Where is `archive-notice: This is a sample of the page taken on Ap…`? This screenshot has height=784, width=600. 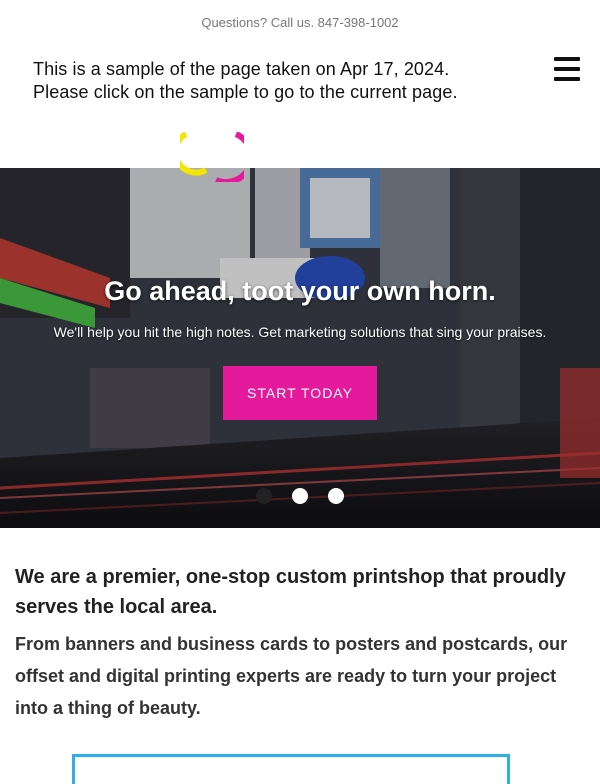
archive-notice: This is a sample of the page taken on Ap… is located at coordinates (245, 81).